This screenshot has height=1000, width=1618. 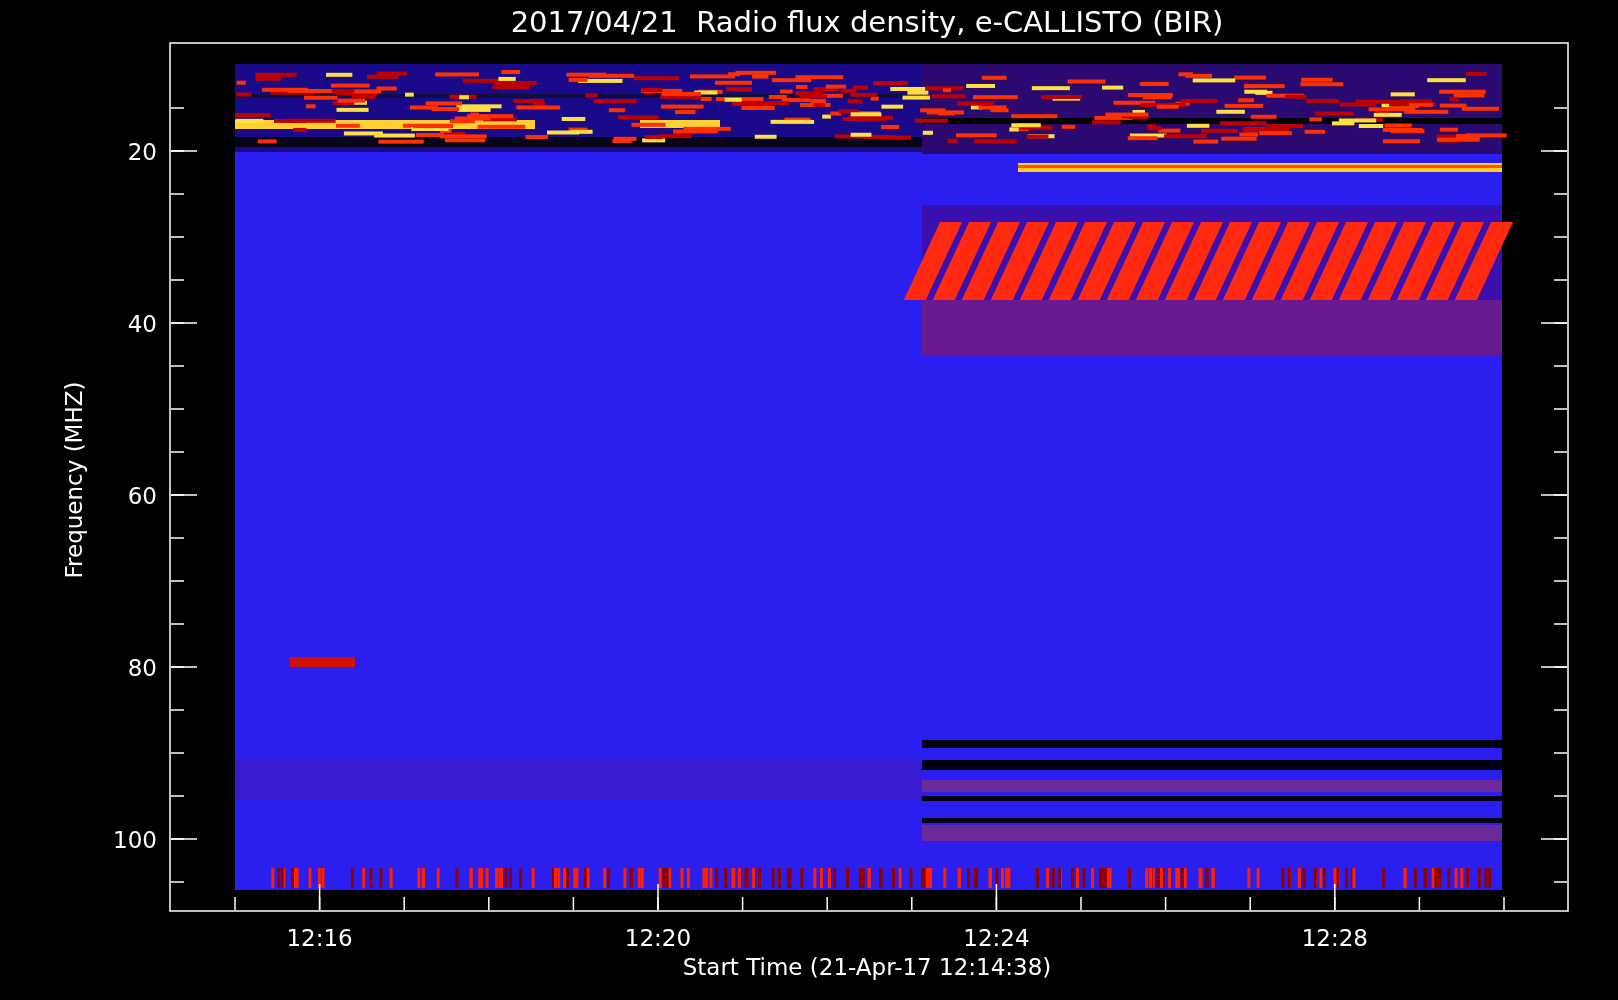 I want to click on x-tick-label: 12:28, so click(x=1334, y=938).